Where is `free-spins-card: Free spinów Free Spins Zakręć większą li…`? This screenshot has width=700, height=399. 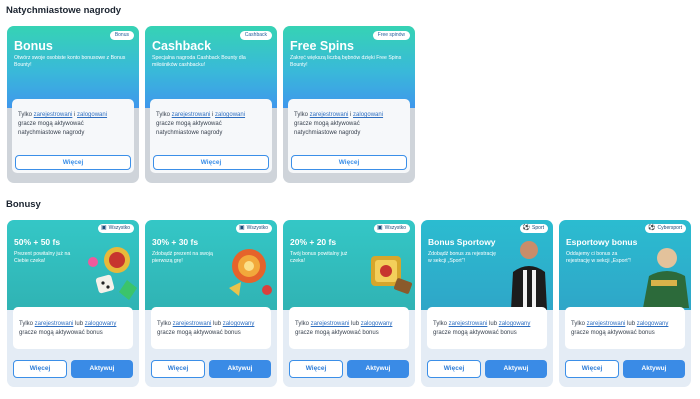
free-spins-card: Free spinów Free Spins Zakręć większą li… is located at coordinates (349, 104).